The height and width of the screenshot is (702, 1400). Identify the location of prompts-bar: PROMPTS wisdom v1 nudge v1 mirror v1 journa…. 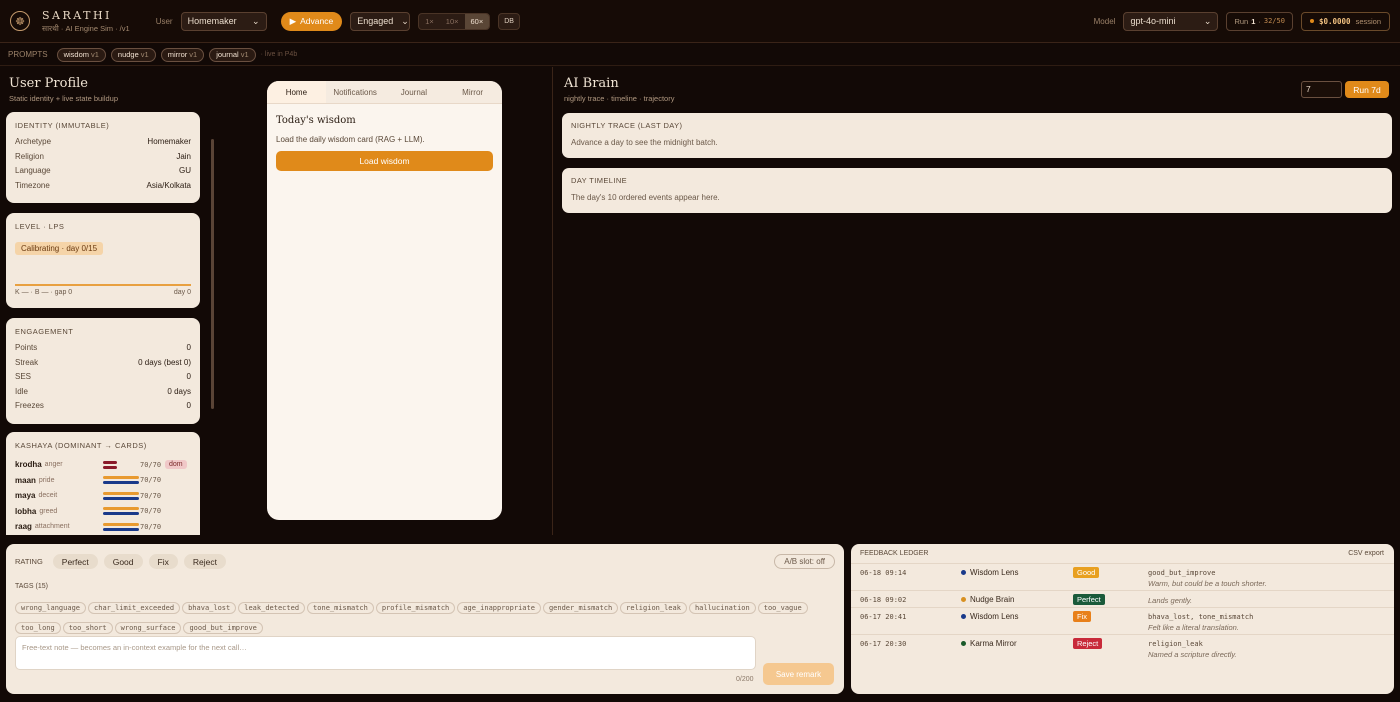
(700, 55).